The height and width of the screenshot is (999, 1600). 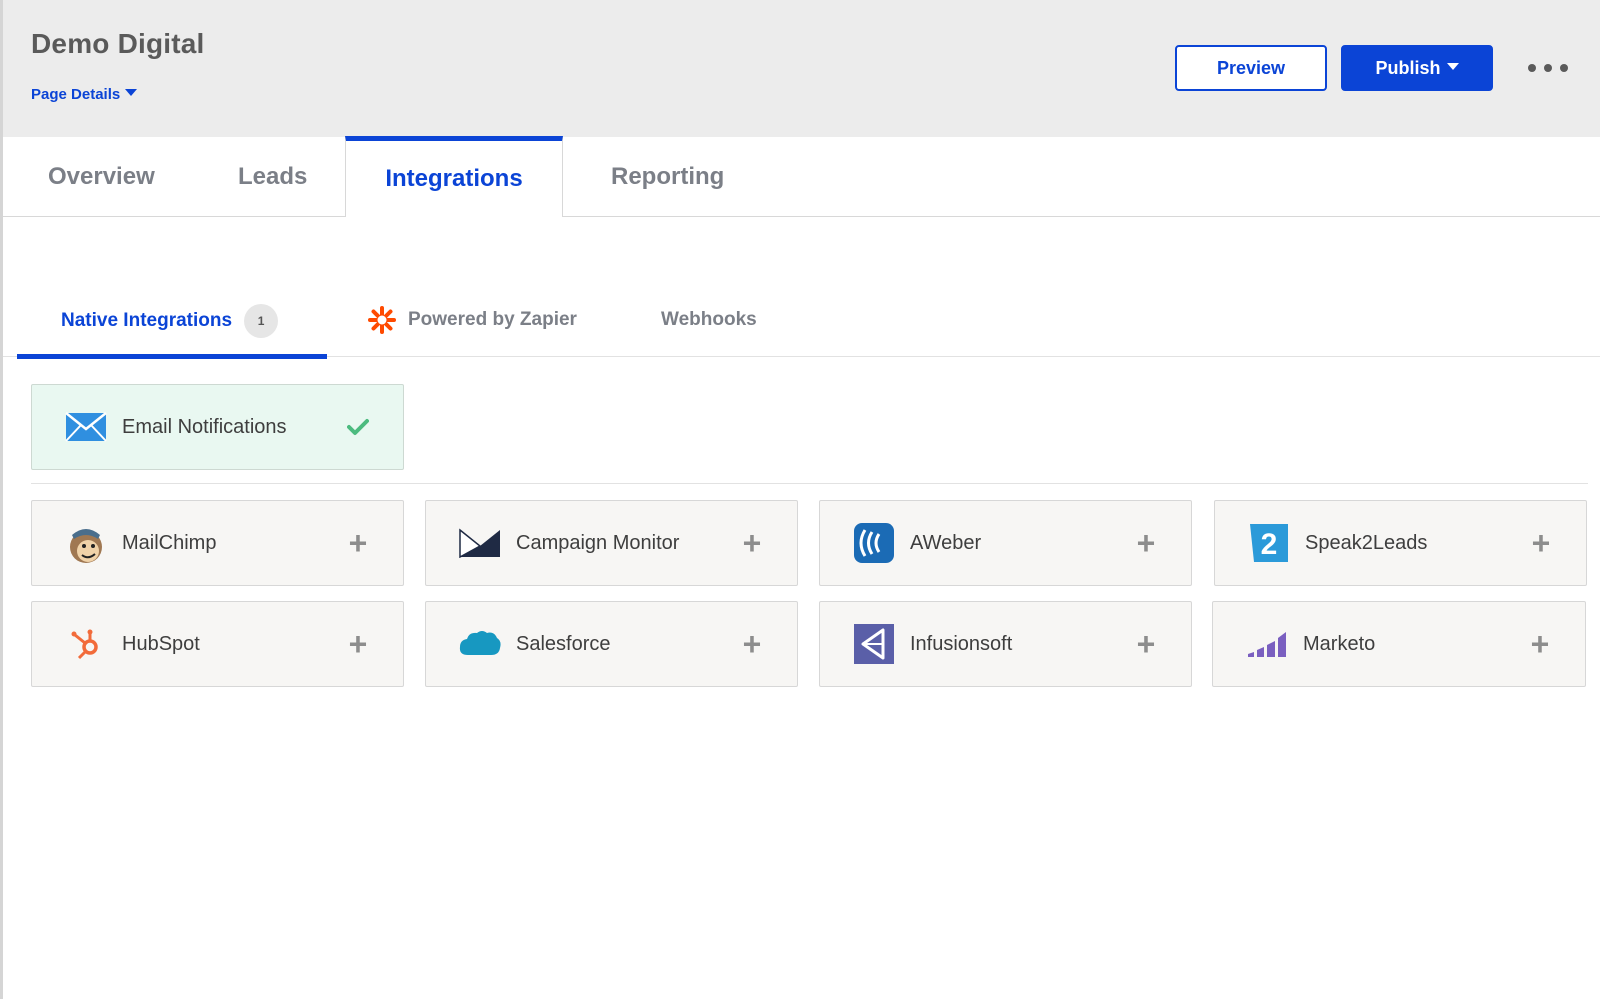 I want to click on subtab-webhooks: Webhooks, so click(x=721, y=320).